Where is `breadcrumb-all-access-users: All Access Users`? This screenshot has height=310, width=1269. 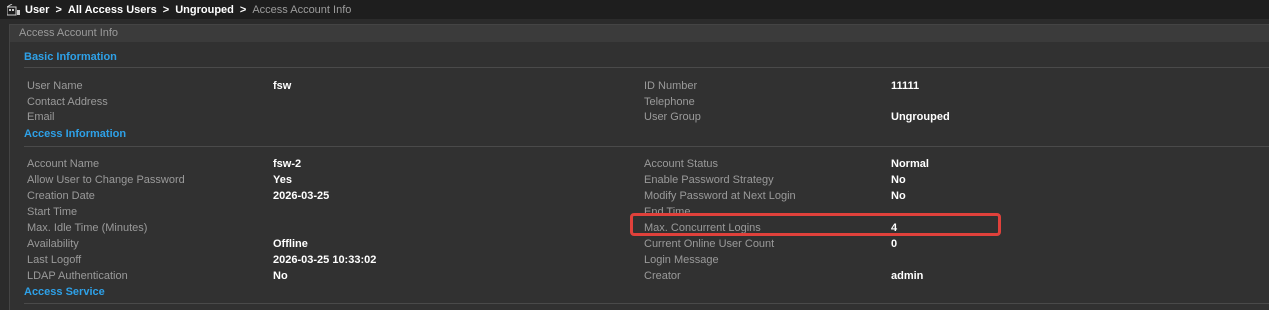
breadcrumb-all-access-users: All Access Users is located at coordinates (112, 10).